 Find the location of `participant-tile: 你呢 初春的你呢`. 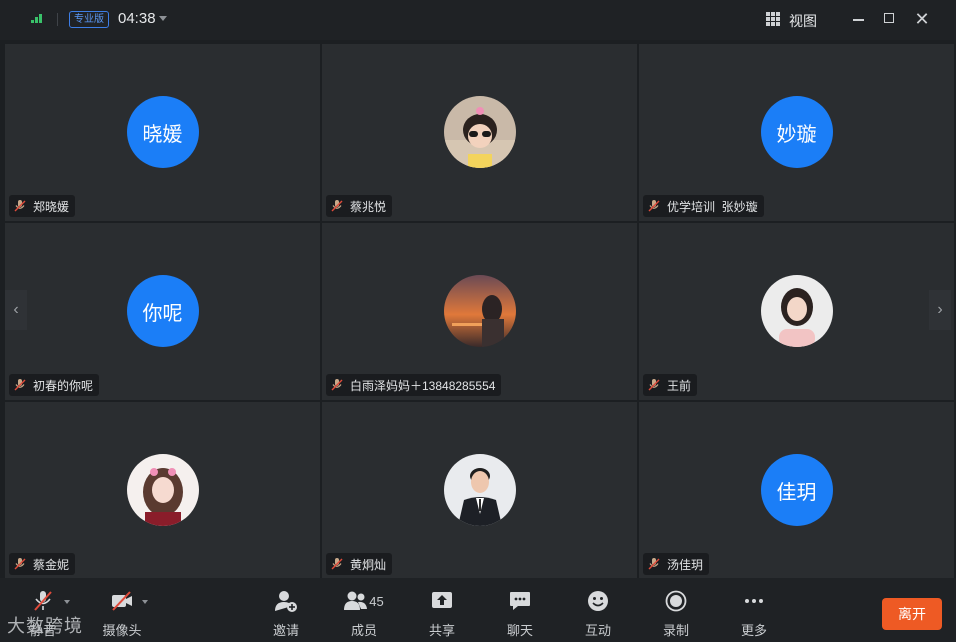

participant-tile: 你呢 初春的你呢 is located at coordinates (162, 311).